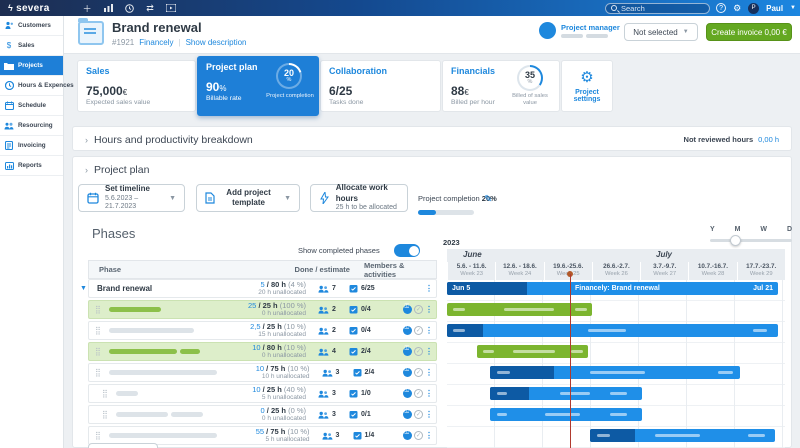 The image size is (800, 448). I want to click on sidebar-item-hours-expences: Hours & Expences, so click(37, 86).